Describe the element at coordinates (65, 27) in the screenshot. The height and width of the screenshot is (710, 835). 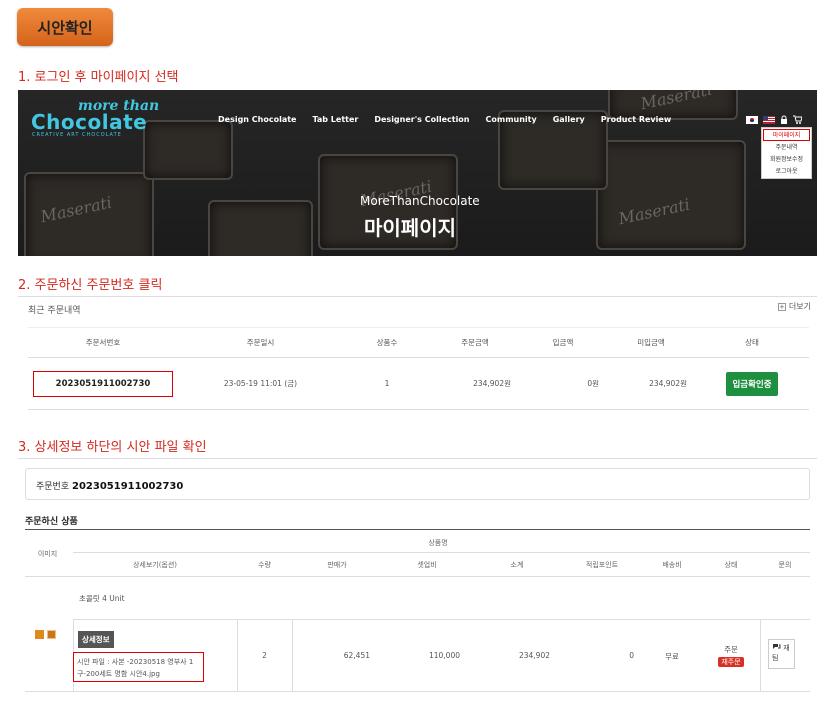
I see `title-button: 시안확인` at that location.